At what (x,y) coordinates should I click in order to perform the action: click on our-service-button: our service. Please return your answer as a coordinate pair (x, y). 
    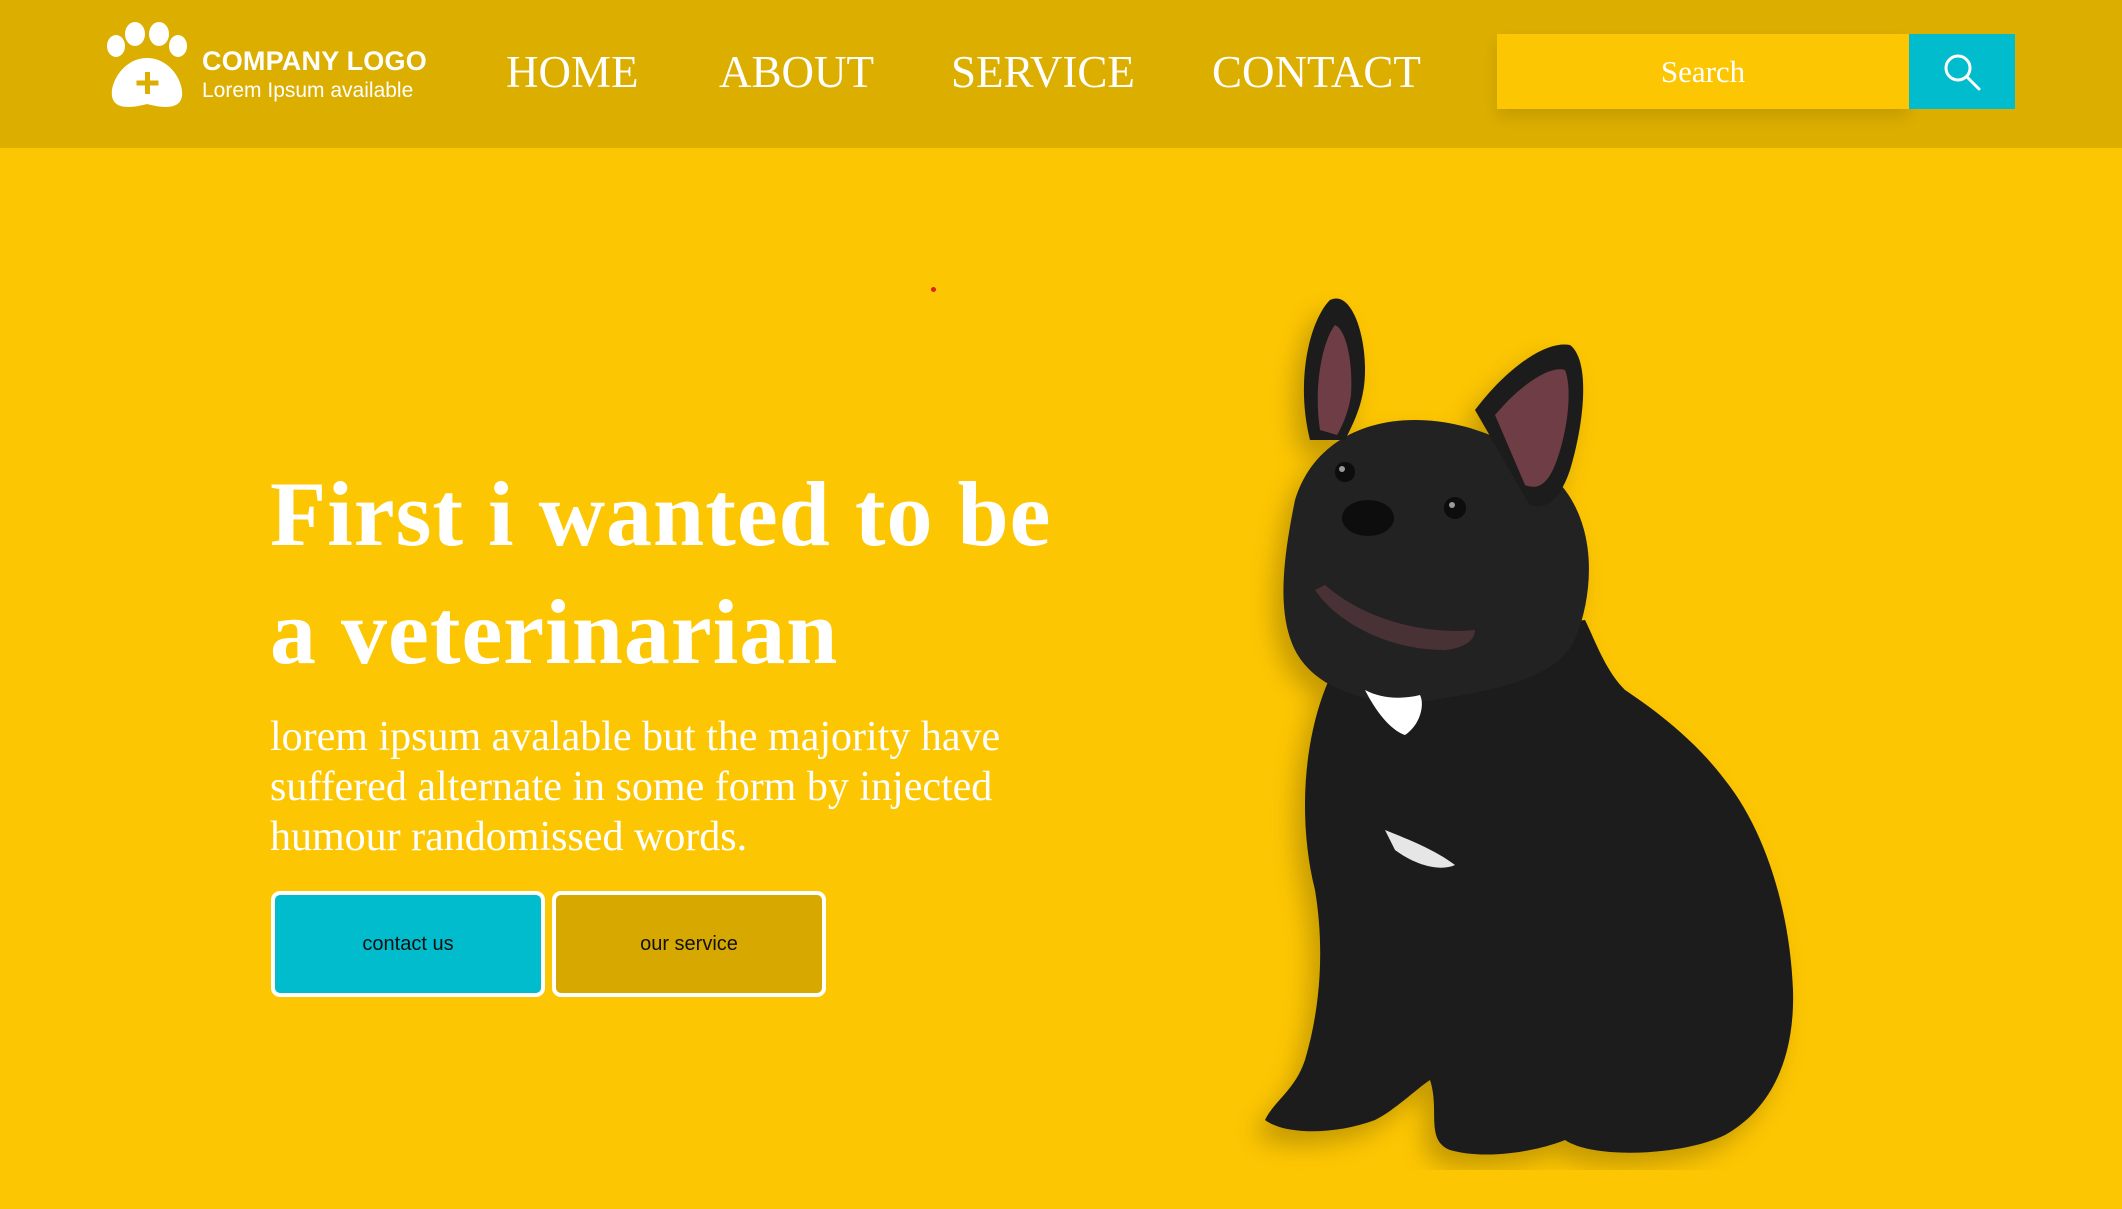
    Looking at the image, I should click on (689, 944).